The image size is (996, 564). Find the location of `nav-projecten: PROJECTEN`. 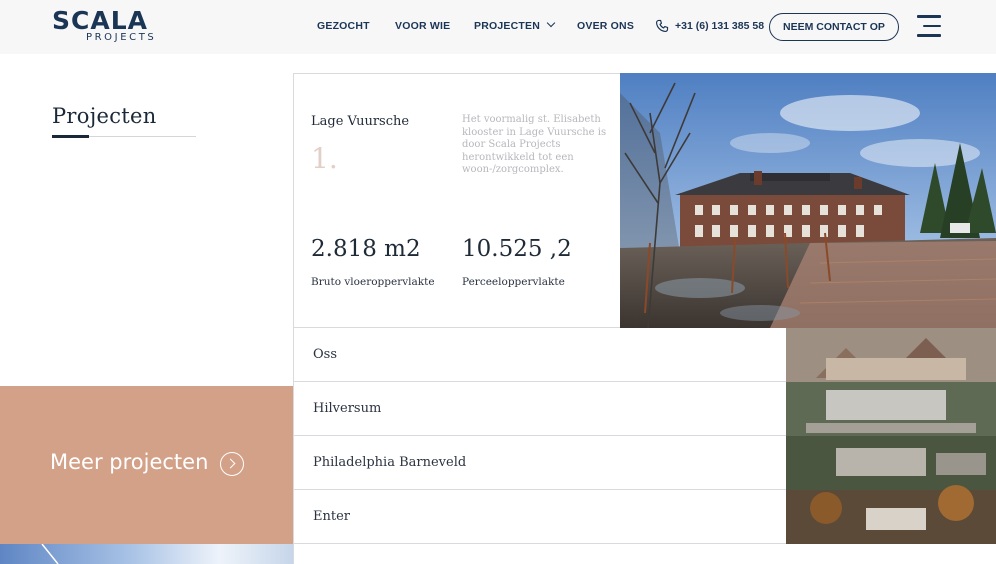

nav-projecten: PROJECTEN is located at coordinates (515, 25).